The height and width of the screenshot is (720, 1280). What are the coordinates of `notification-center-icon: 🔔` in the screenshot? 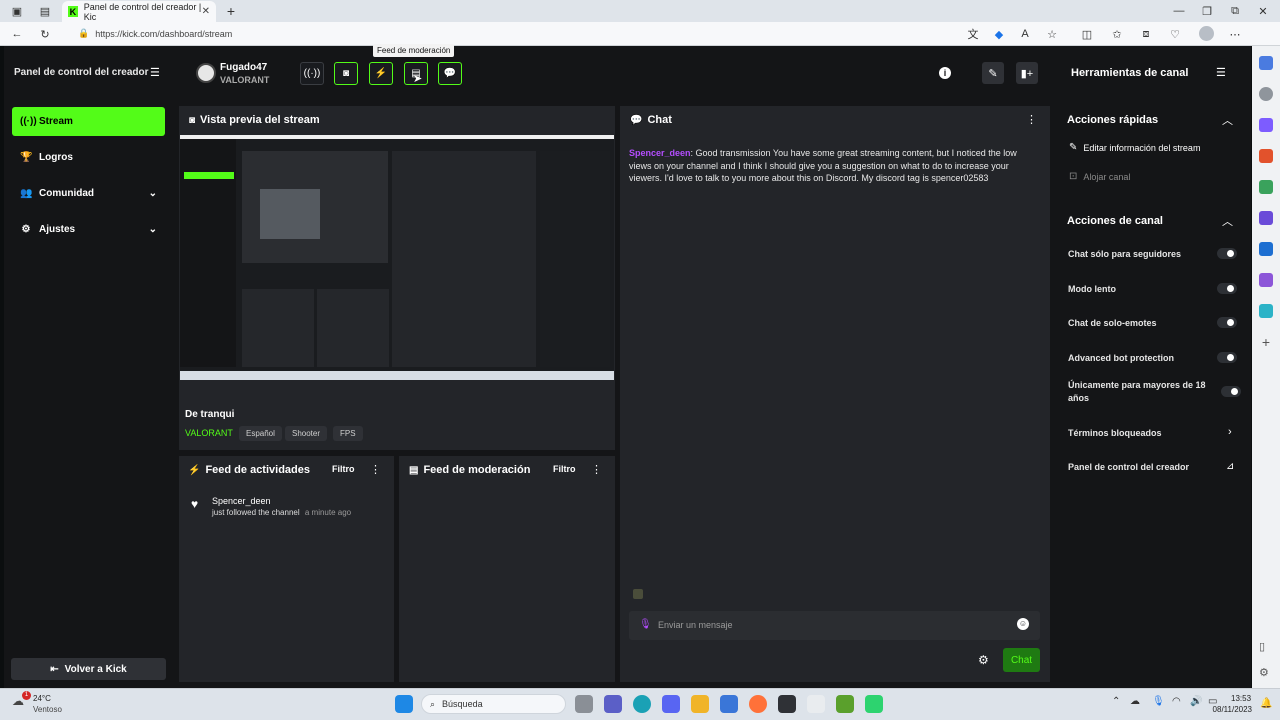 It's located at (1266, 703).